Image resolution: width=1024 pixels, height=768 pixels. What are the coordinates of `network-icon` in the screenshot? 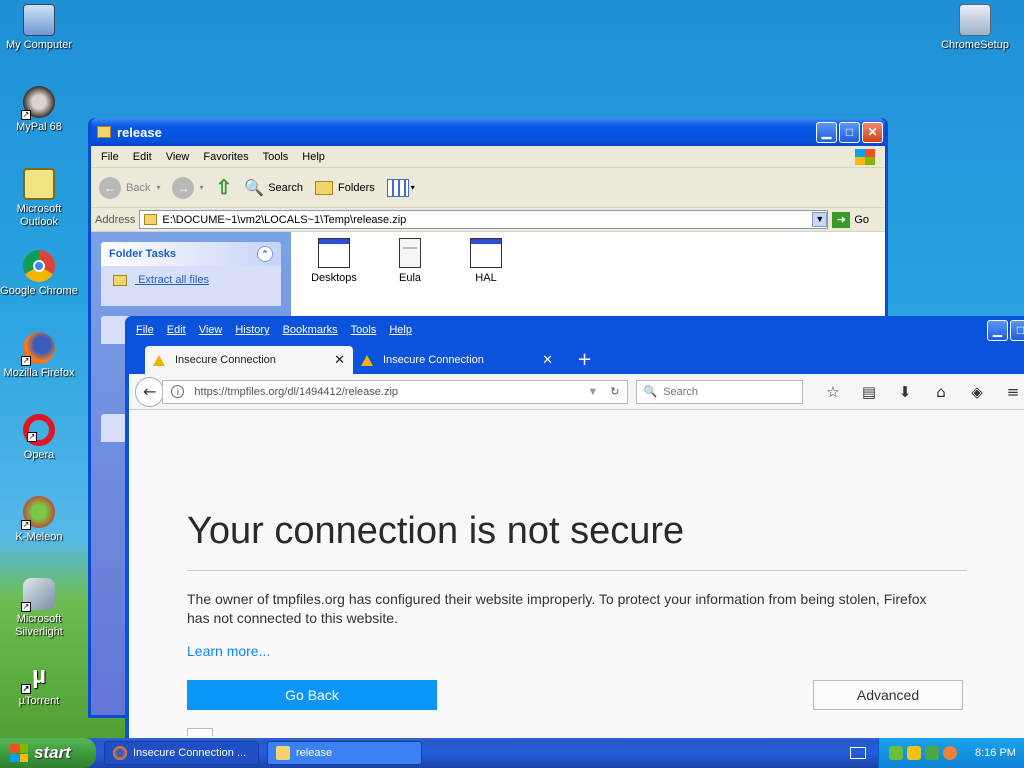 It's located at (932, 753).